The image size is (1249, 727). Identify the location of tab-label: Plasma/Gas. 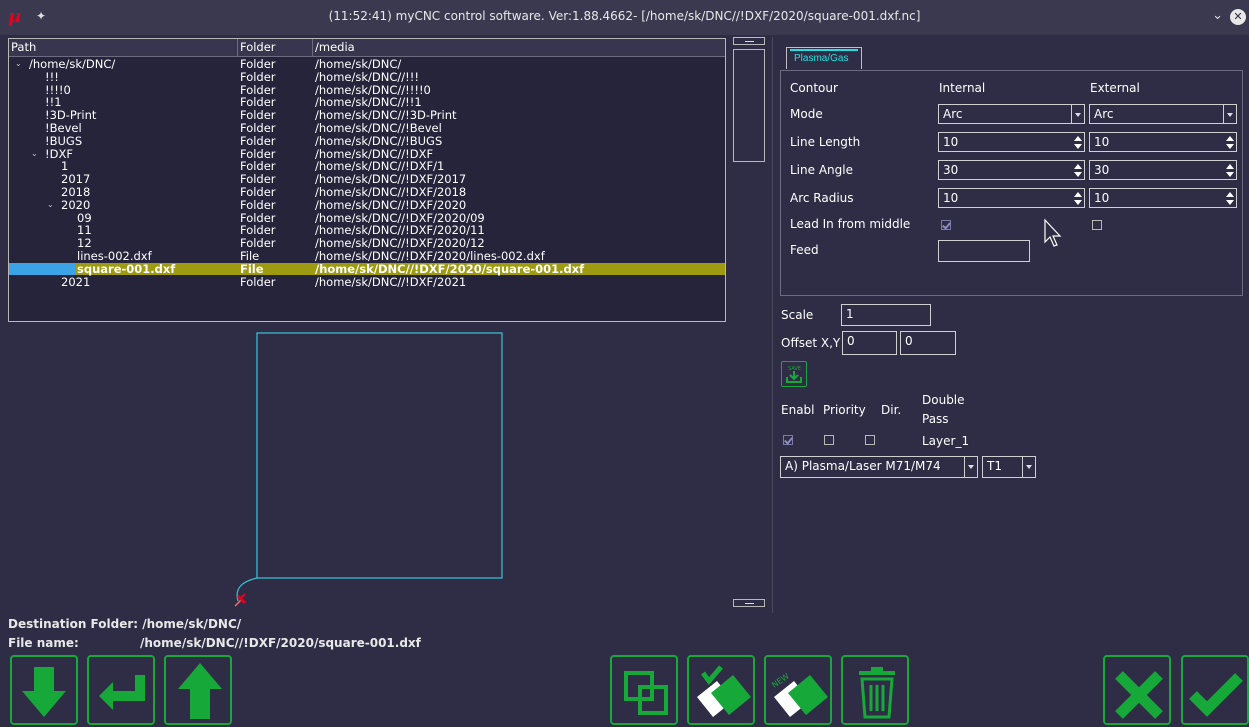
(821, 58).